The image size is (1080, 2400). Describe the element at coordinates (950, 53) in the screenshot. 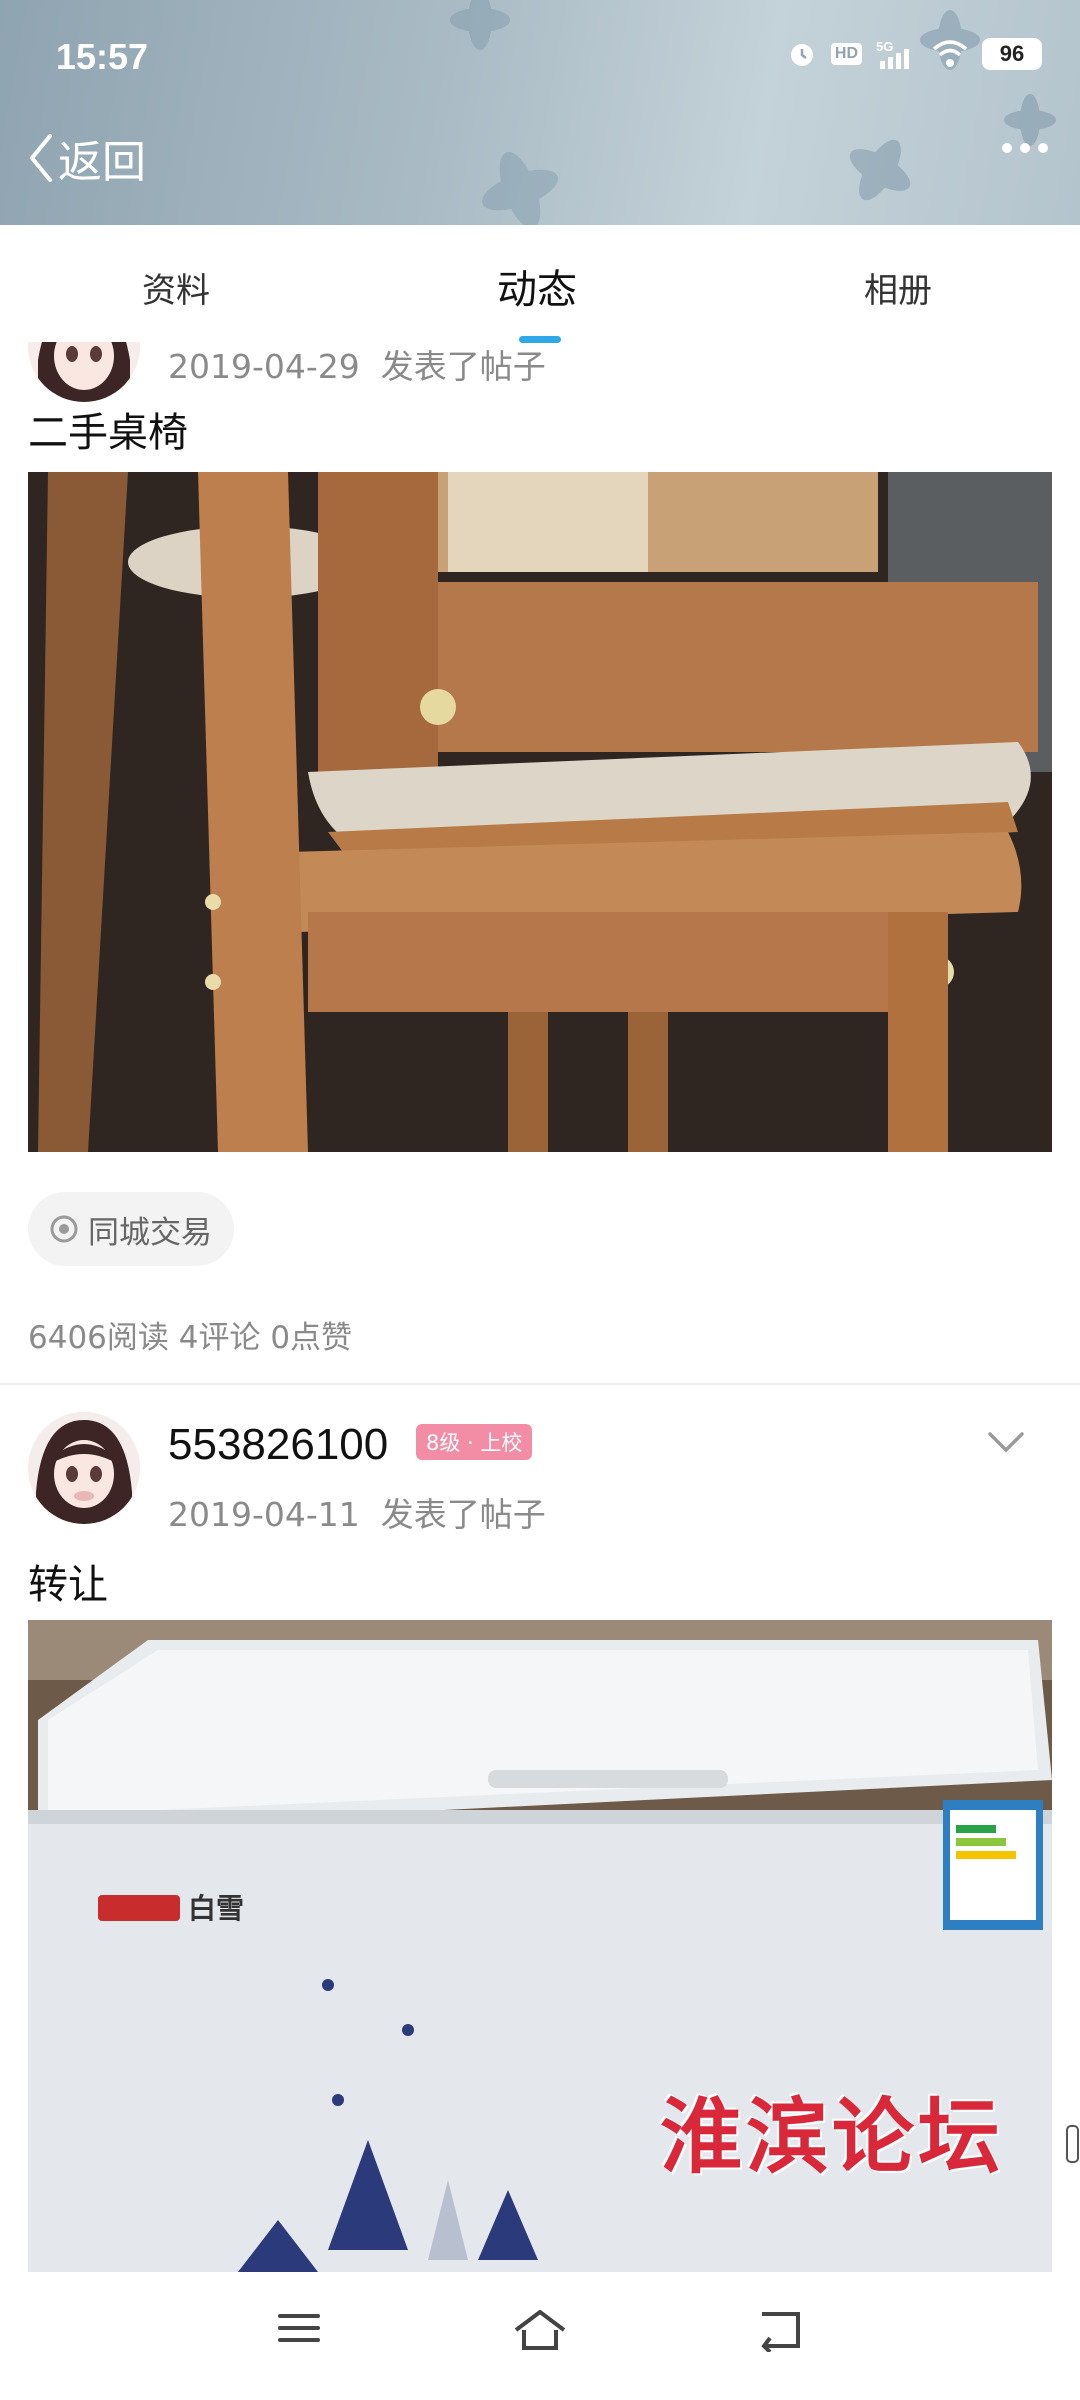

I see `wifi-icon` at that location.